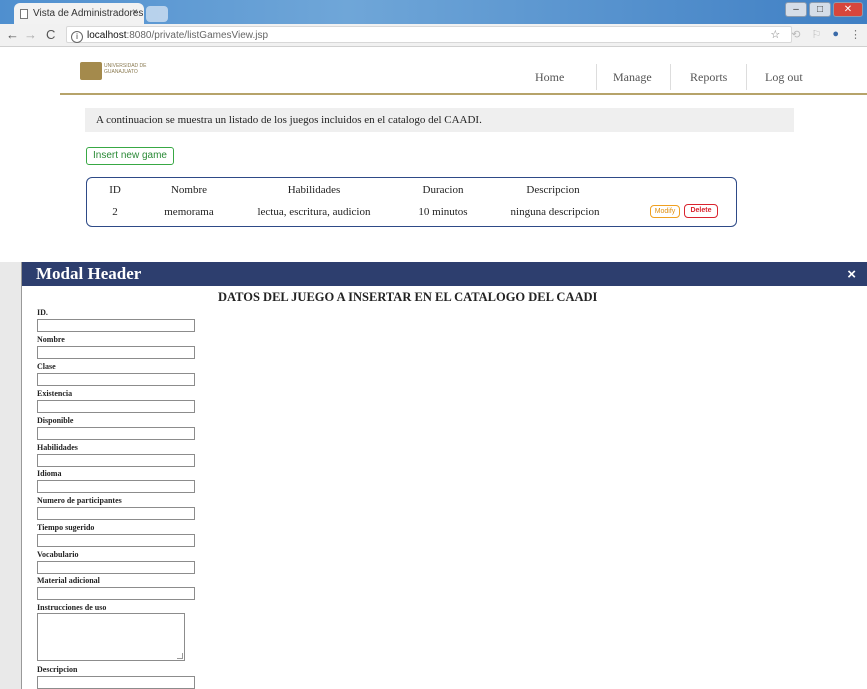 This screenshot has height=689, width=867. I want to click on modal-title: Modal Header, so click(89, 273).